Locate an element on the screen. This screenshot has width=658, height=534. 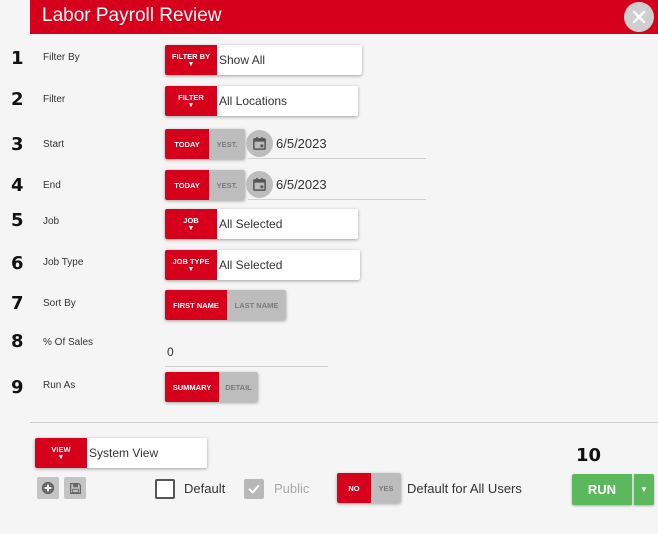
close-icon is located at coordinates (639, 17).